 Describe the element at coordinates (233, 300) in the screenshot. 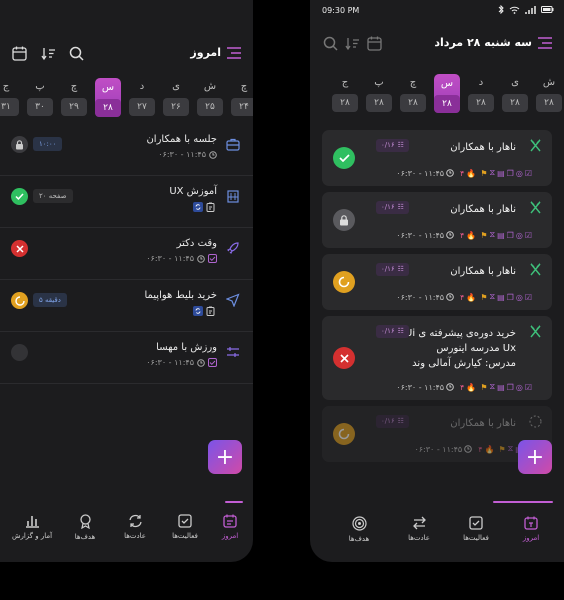

I see `plane-icon` at that location.